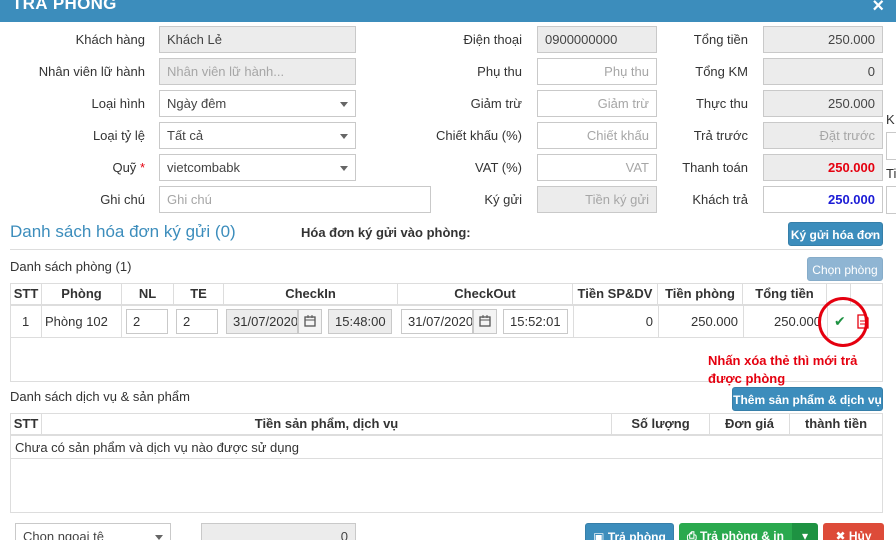 This screenshot has width=896, height=540. What do you see at coordinates (64, 6) in the screenshot?
I see `dialog-title: TRẢ PHÒNG` at bounding box center [64, 6].